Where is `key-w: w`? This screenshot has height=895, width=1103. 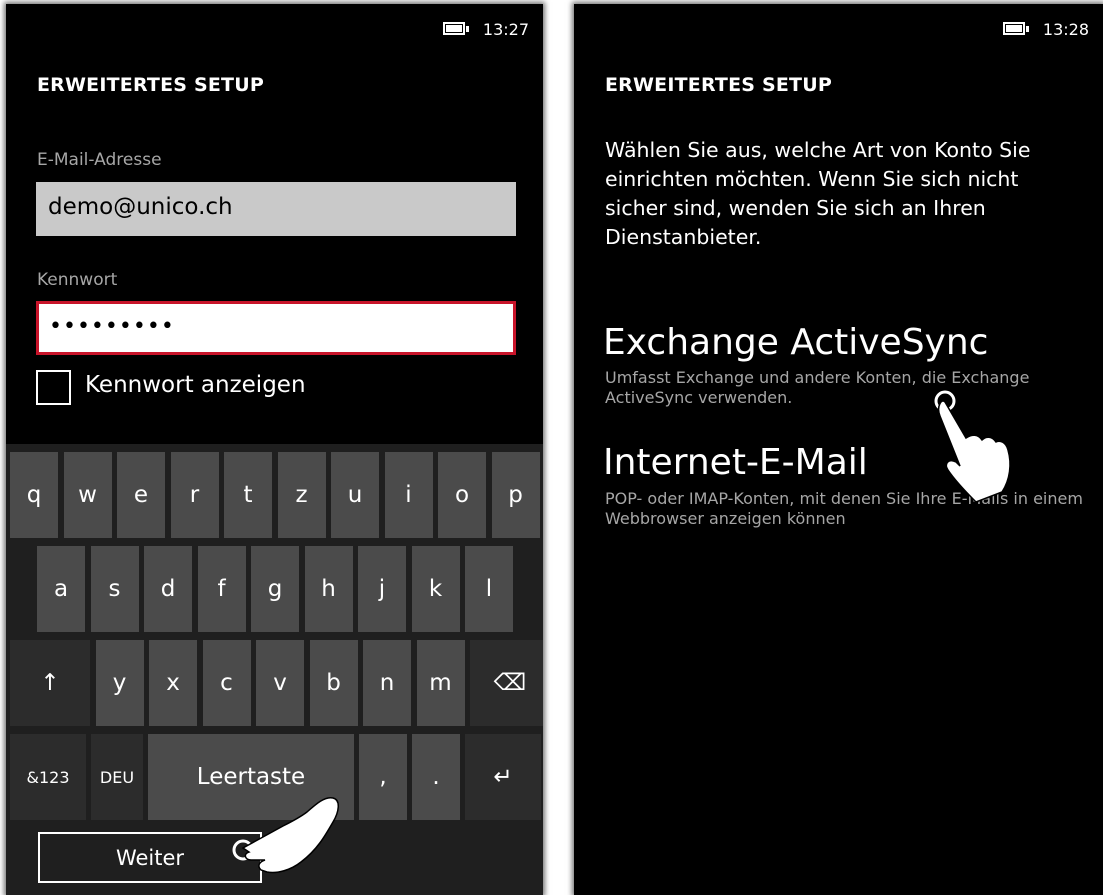
key-w: w is located at coordinates (87, 495).